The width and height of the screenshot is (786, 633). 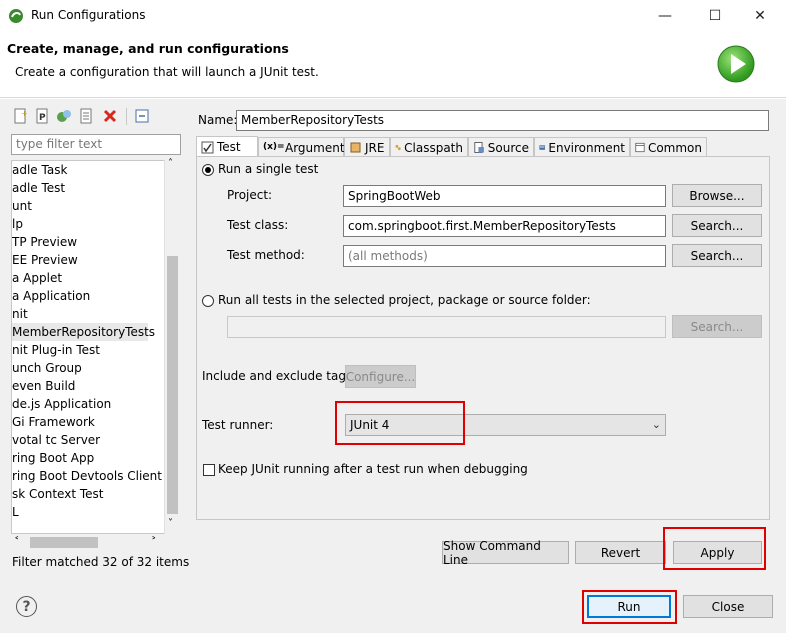 I want to click on tree-item: sk Context Test, so click(x=57, y=494).